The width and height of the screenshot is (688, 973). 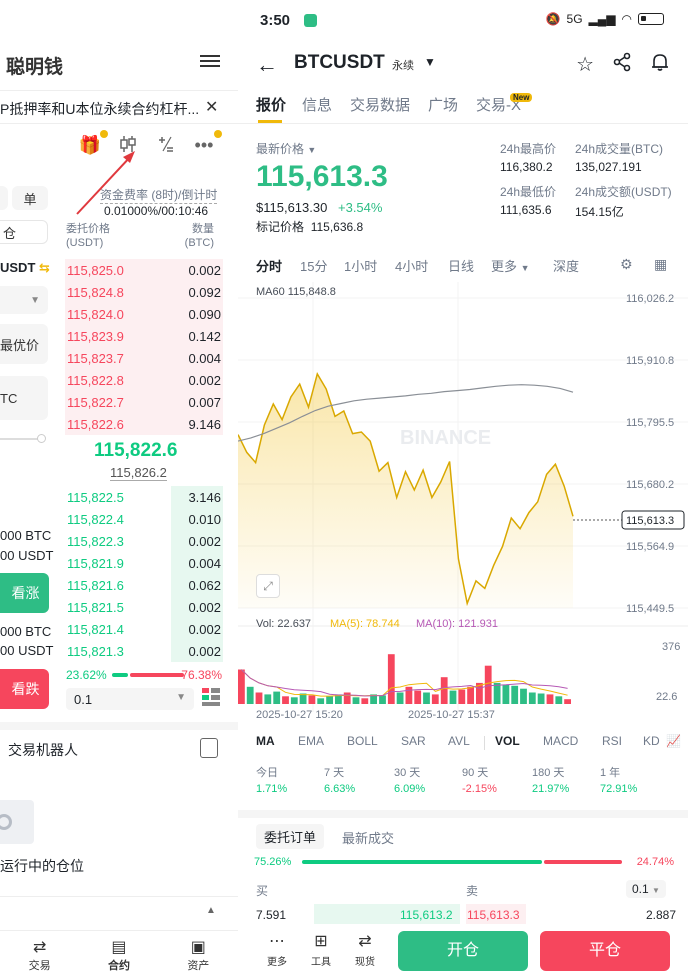 What do you see at coordinates (660, 65) in the screenshot?
I see `bell-icon` at bounding box center [660, 65].